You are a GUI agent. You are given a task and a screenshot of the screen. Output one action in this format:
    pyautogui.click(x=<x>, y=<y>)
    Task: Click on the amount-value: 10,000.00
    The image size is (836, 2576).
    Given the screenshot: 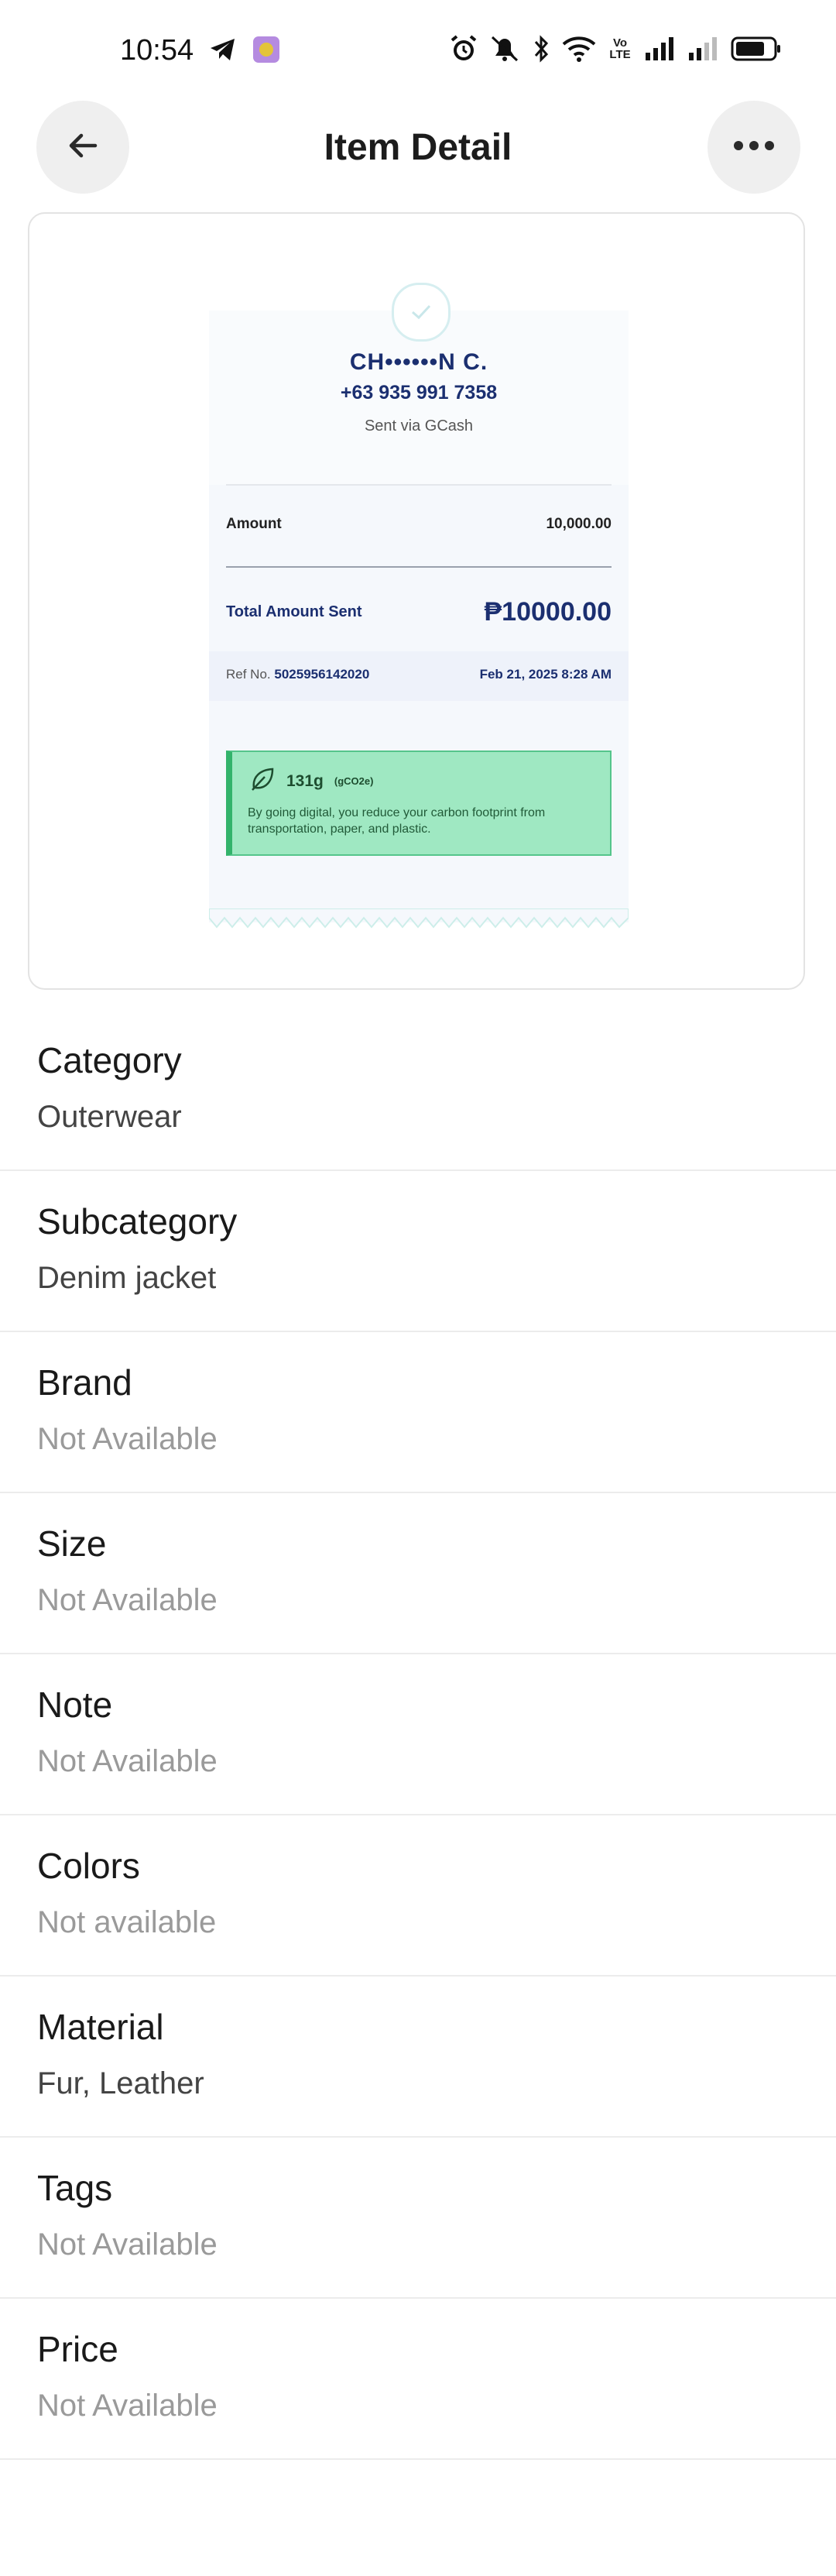 What is the action you would take?
    pyautogui.click(x=579, y=524)
    